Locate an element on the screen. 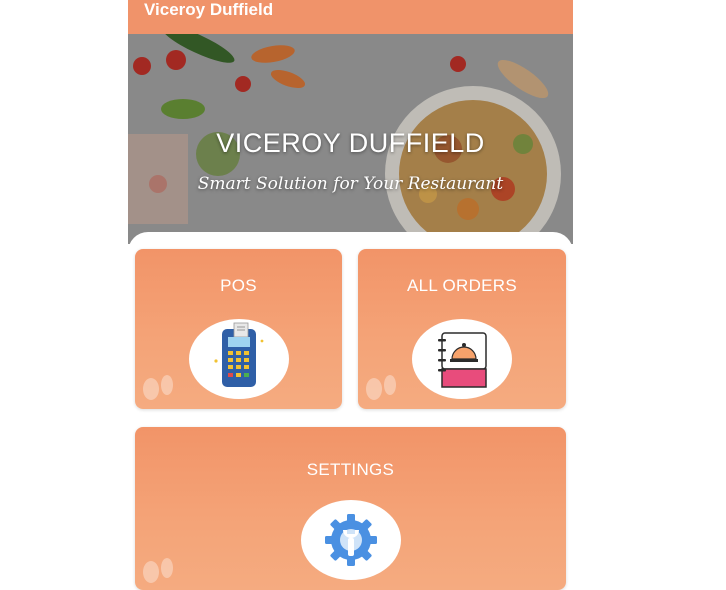 The width and height of the screenshot is (726, 590). app-bar: Viceroy Duffield is located at coordinates (350, 17).